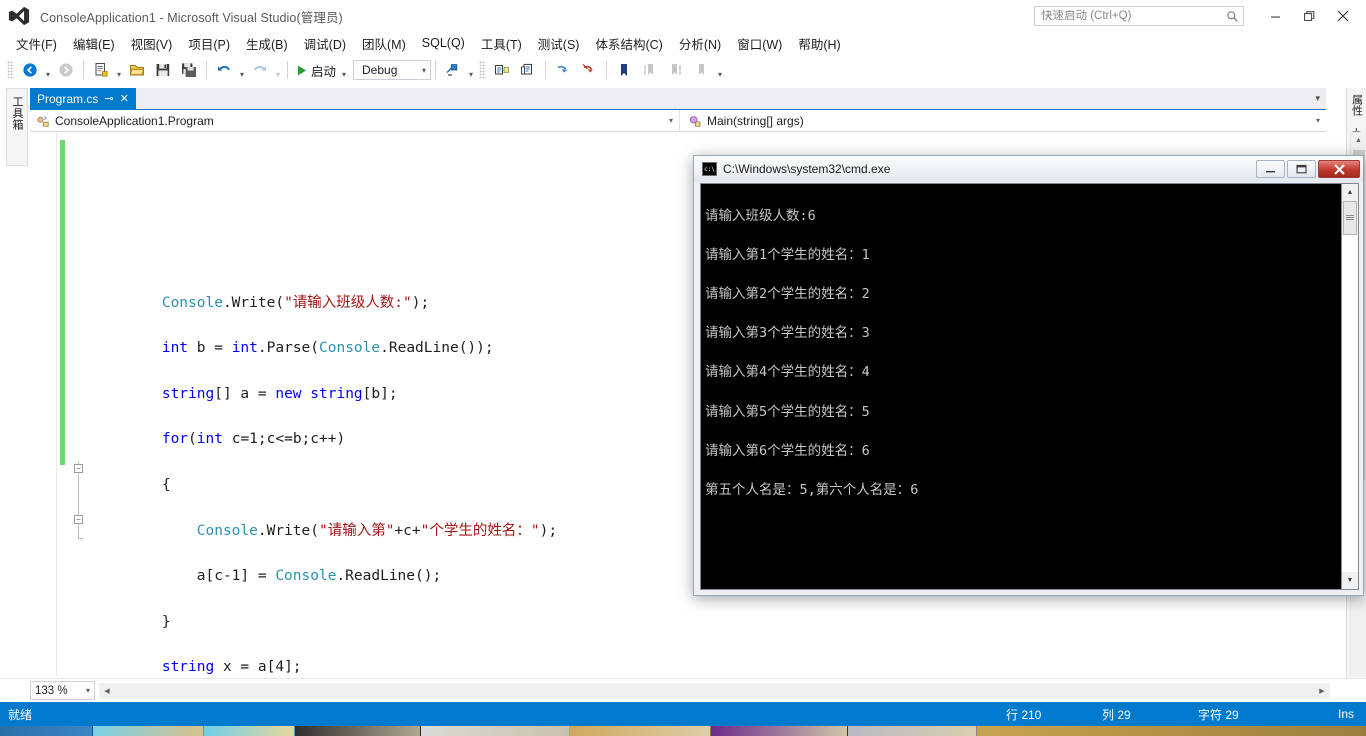 This screenshot has height=736, width=1366. What do you see at coordinates (267, 43) in the screenshot?
I see `menu-build: 生成(B)` at bounding box center [267, 43].